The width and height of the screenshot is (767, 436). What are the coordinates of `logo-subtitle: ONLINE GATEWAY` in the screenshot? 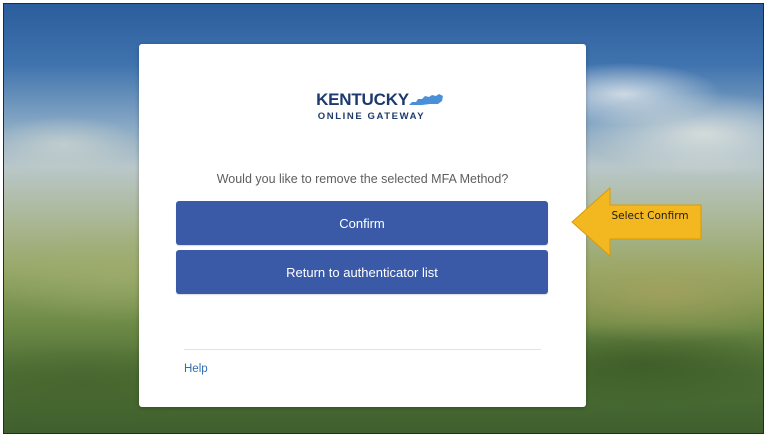 It's located at (371, 116).